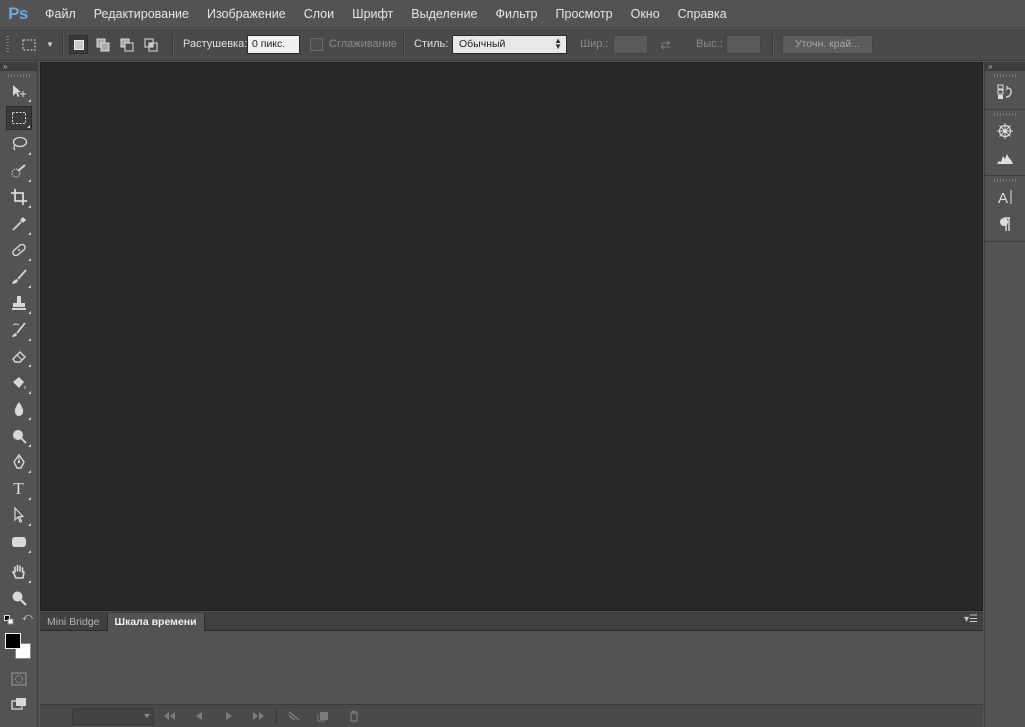  I want to click on color-swatches, so click(19, 646).